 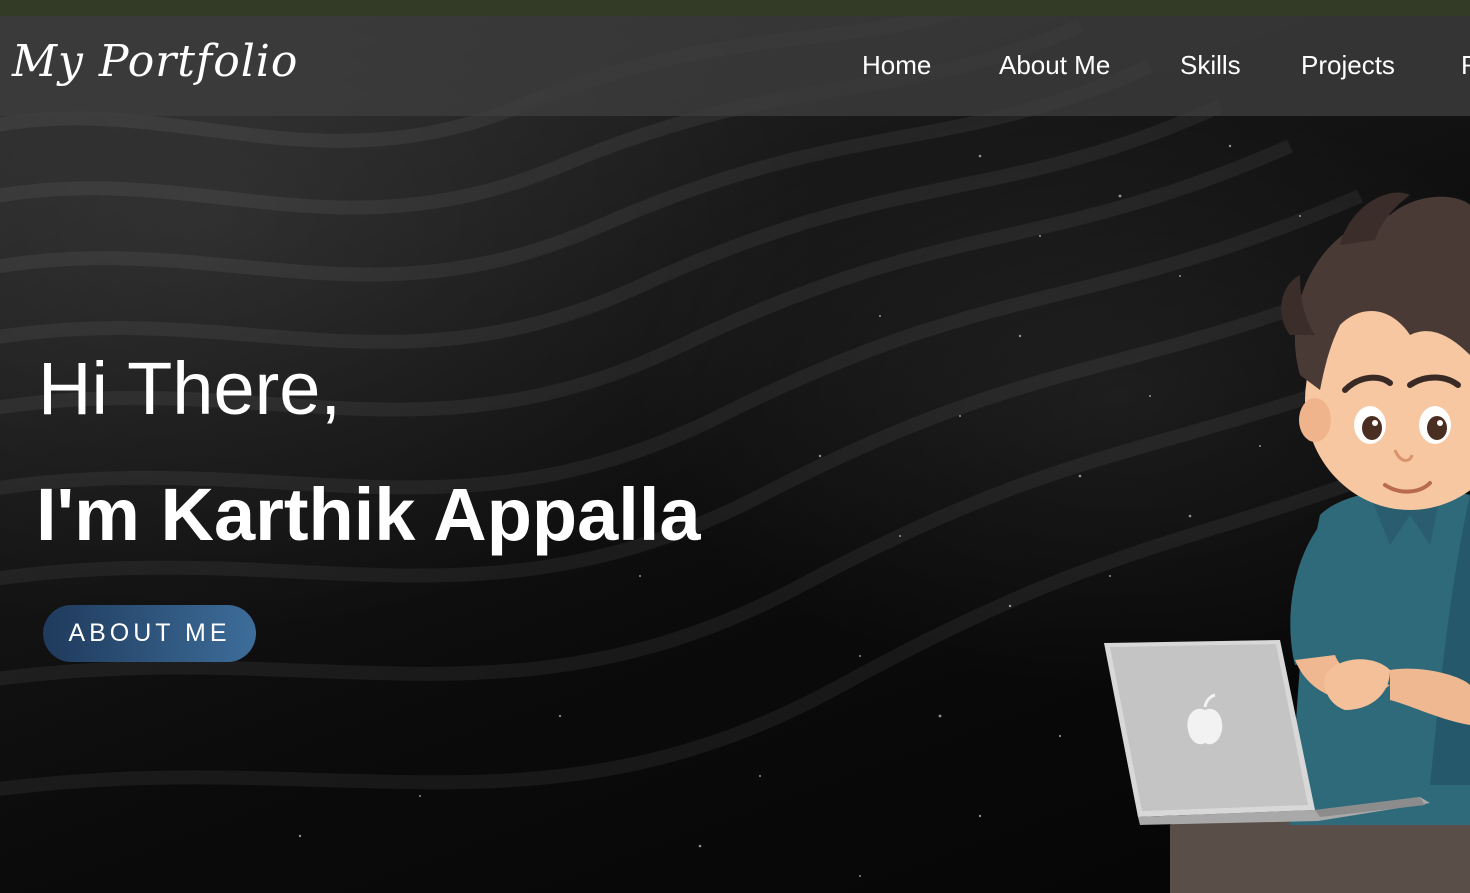 I want to click on site-logo: My Portfolio, so click(x=155, y=61).